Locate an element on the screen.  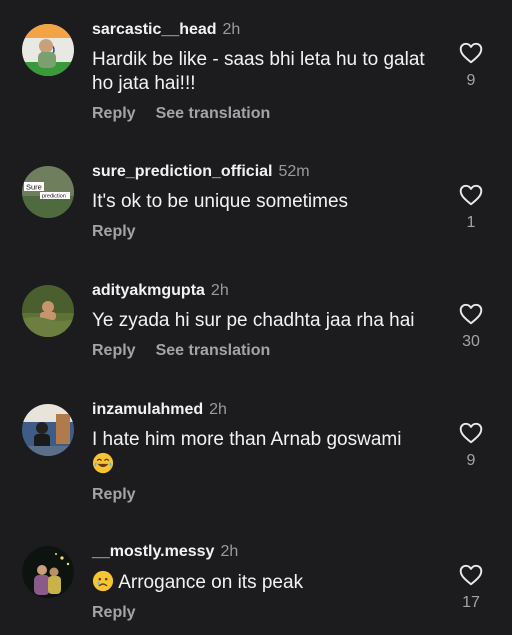
avatar-label: prediction is located at coordinates (54, 197).